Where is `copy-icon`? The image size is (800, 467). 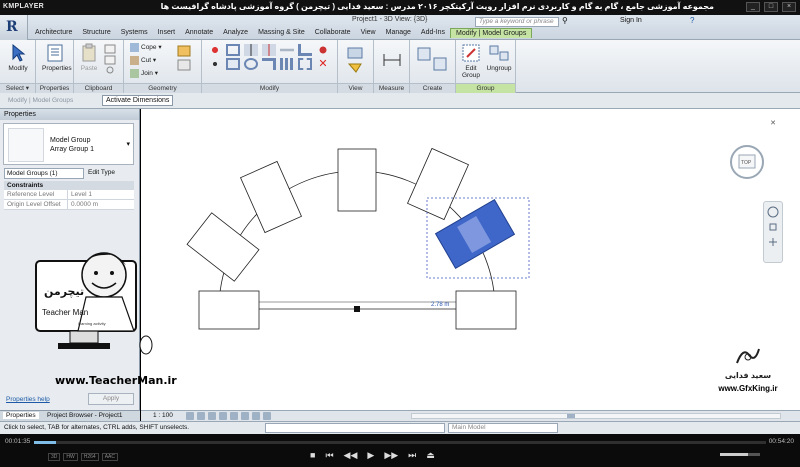 copy-icon is located at coordinates (233, 64).